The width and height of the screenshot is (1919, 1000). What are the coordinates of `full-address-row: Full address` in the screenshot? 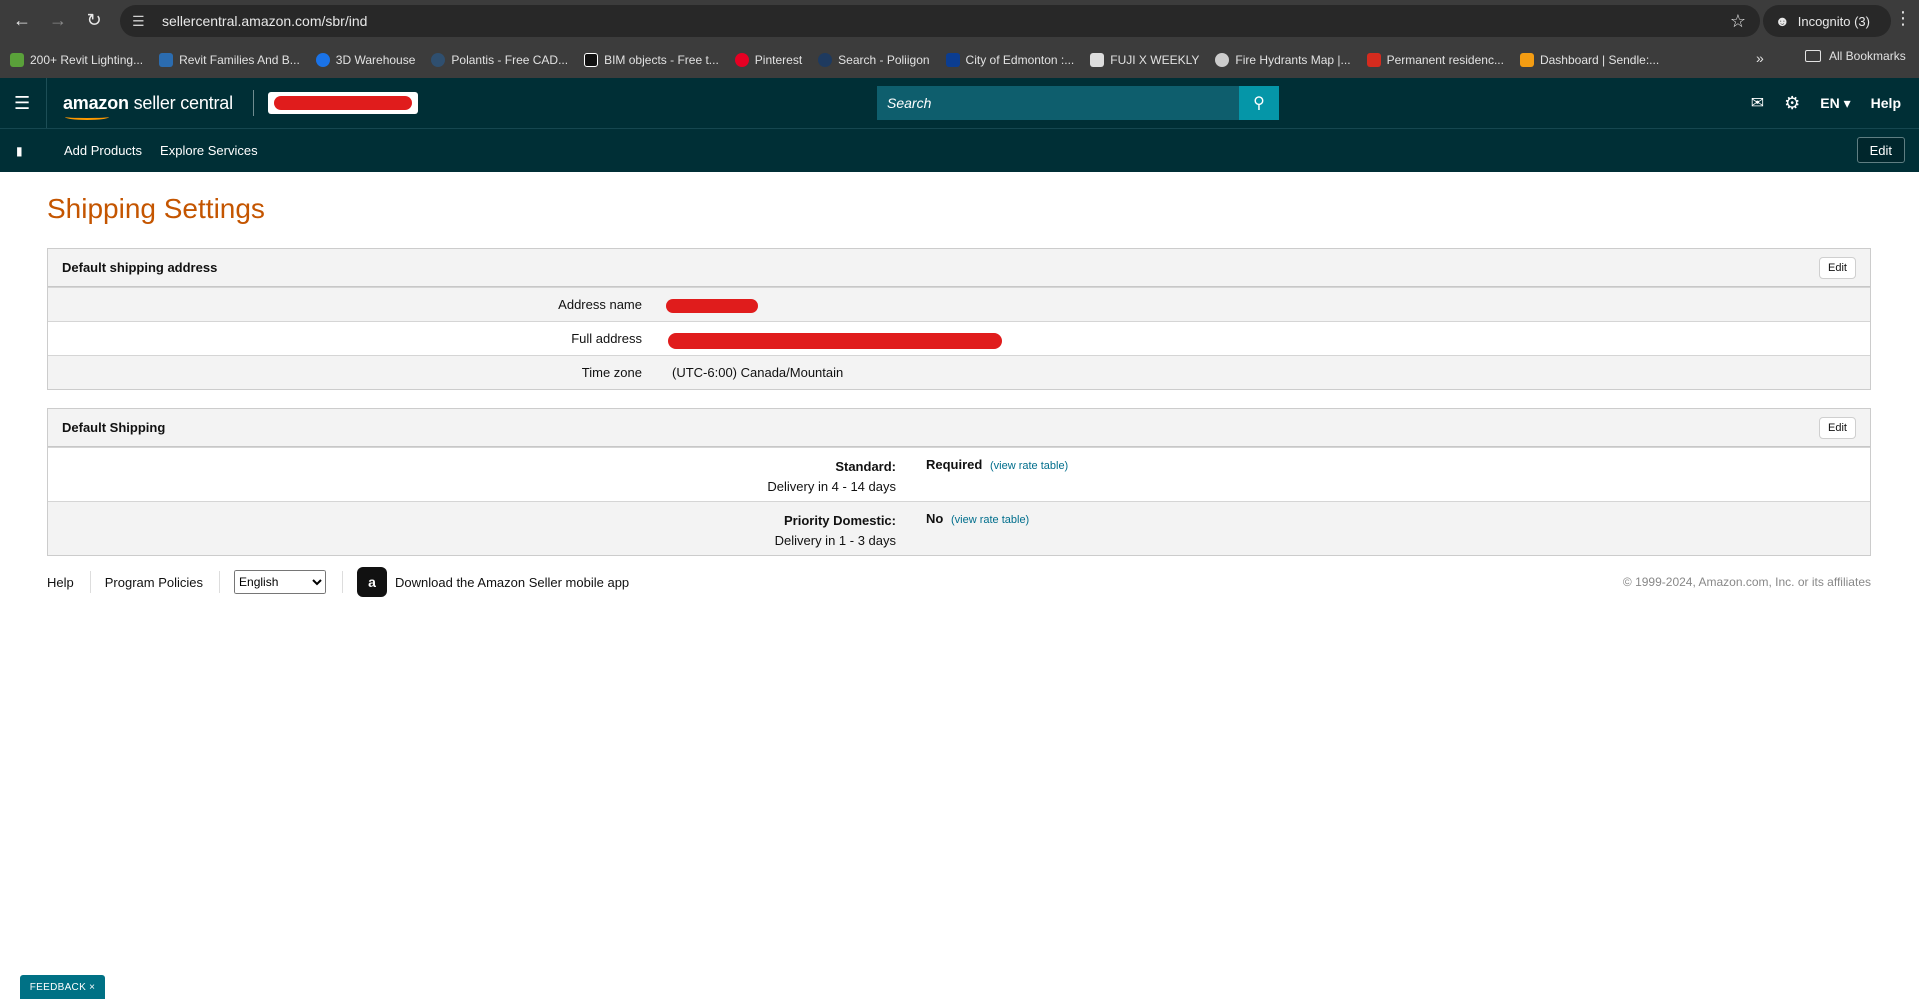 It's located at (959, 338).